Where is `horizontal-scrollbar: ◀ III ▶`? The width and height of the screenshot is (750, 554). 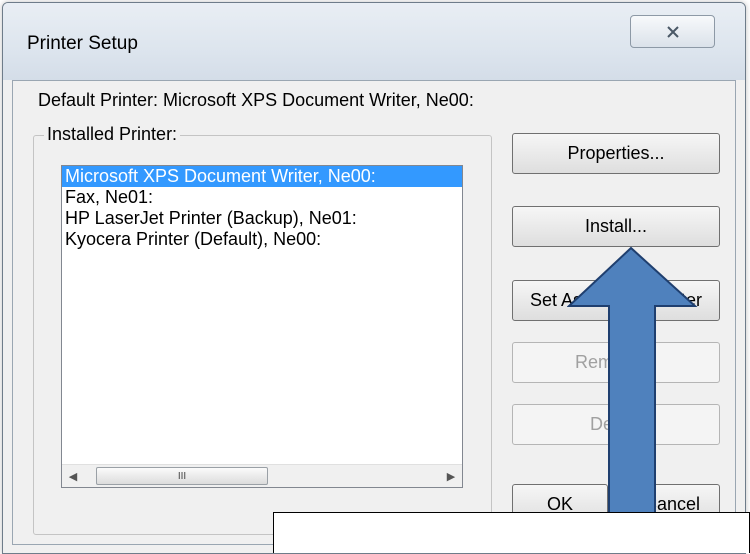 horizontal-scrollbar: ◀ III ▶ is located at coordinates (262, 475).